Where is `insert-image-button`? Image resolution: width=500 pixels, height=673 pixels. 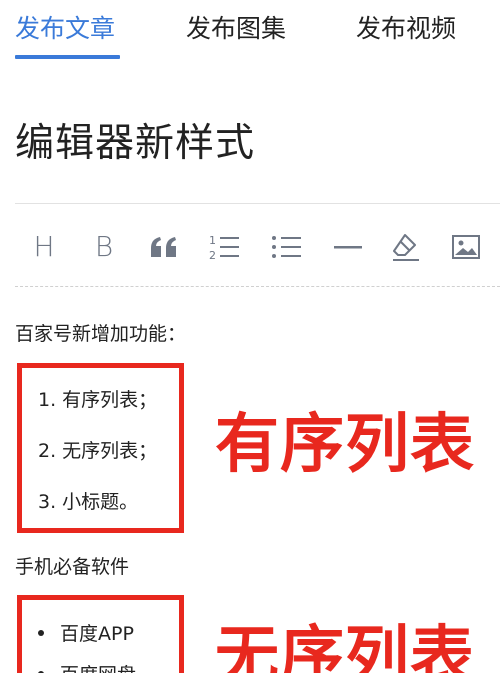
insert-image-button is located at coordinates (466, 247).